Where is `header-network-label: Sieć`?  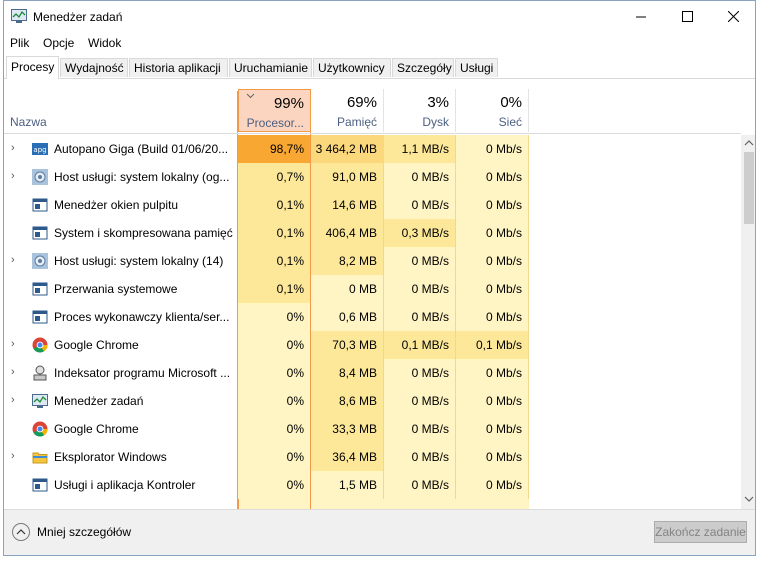 header-network-label: Sieć is located at coordinates (510, 122).